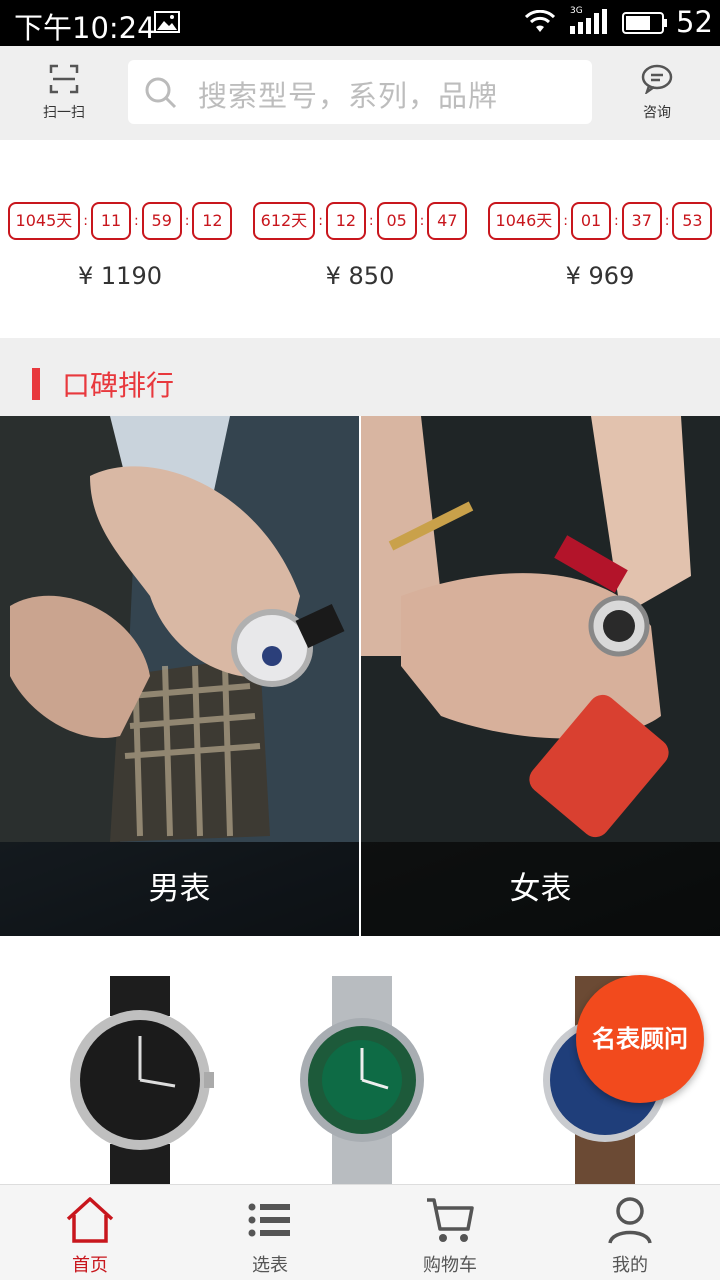  What do you see at coordinates (657, 80) in the screenshot?
I see `chat-bubble-icon` at bounding box center [657, 80].